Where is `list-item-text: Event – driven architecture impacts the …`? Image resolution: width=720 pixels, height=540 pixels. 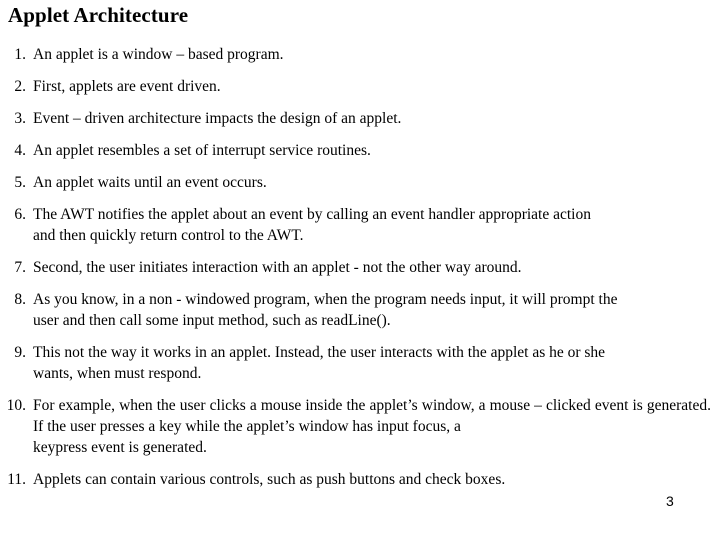
list-item-text: Event – driven architecture impacts the … is located at coordinates (217, 118).